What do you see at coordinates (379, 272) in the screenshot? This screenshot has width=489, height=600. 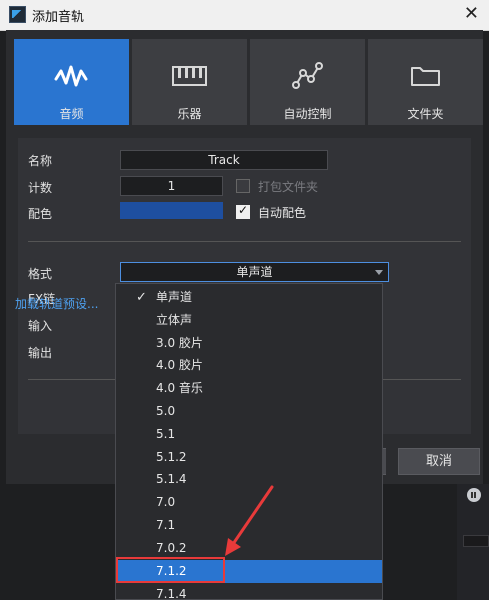 I see `chevron-down-icon` at bounding box center [379, 272].